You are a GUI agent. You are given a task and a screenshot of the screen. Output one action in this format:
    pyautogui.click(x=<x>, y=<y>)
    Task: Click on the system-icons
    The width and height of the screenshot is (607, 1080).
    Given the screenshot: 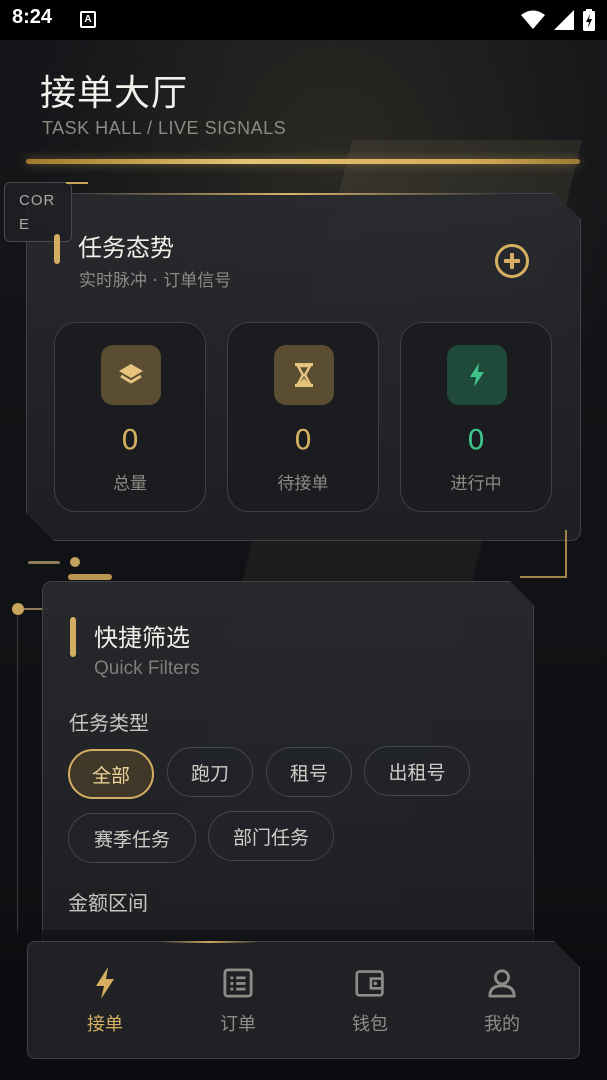 What is the action you would take?
    pyautogui.click(x=558, y=20)
    